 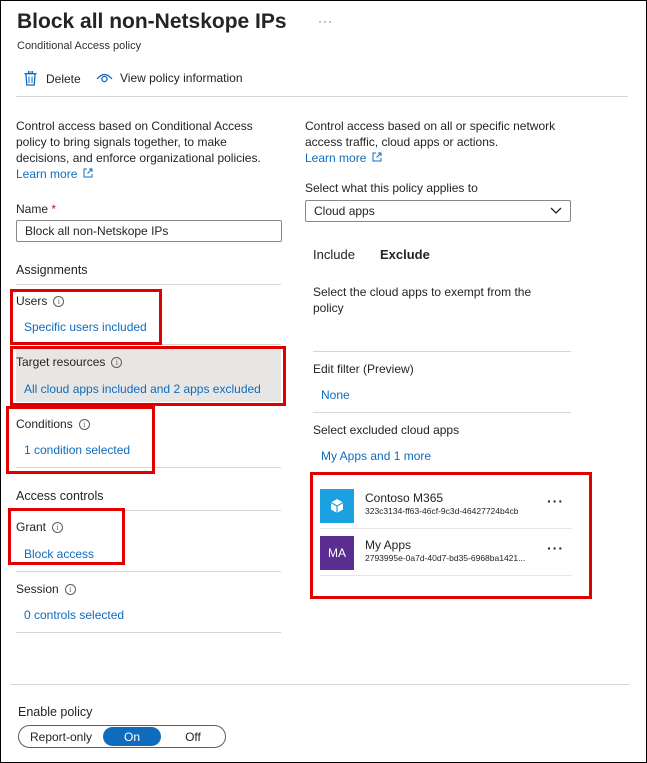 What do you see at coordinates (386, 430) in the screenshot?
I see `excluded-apps-label: Select excluded cloud apps` at bounding box center [386, 430].